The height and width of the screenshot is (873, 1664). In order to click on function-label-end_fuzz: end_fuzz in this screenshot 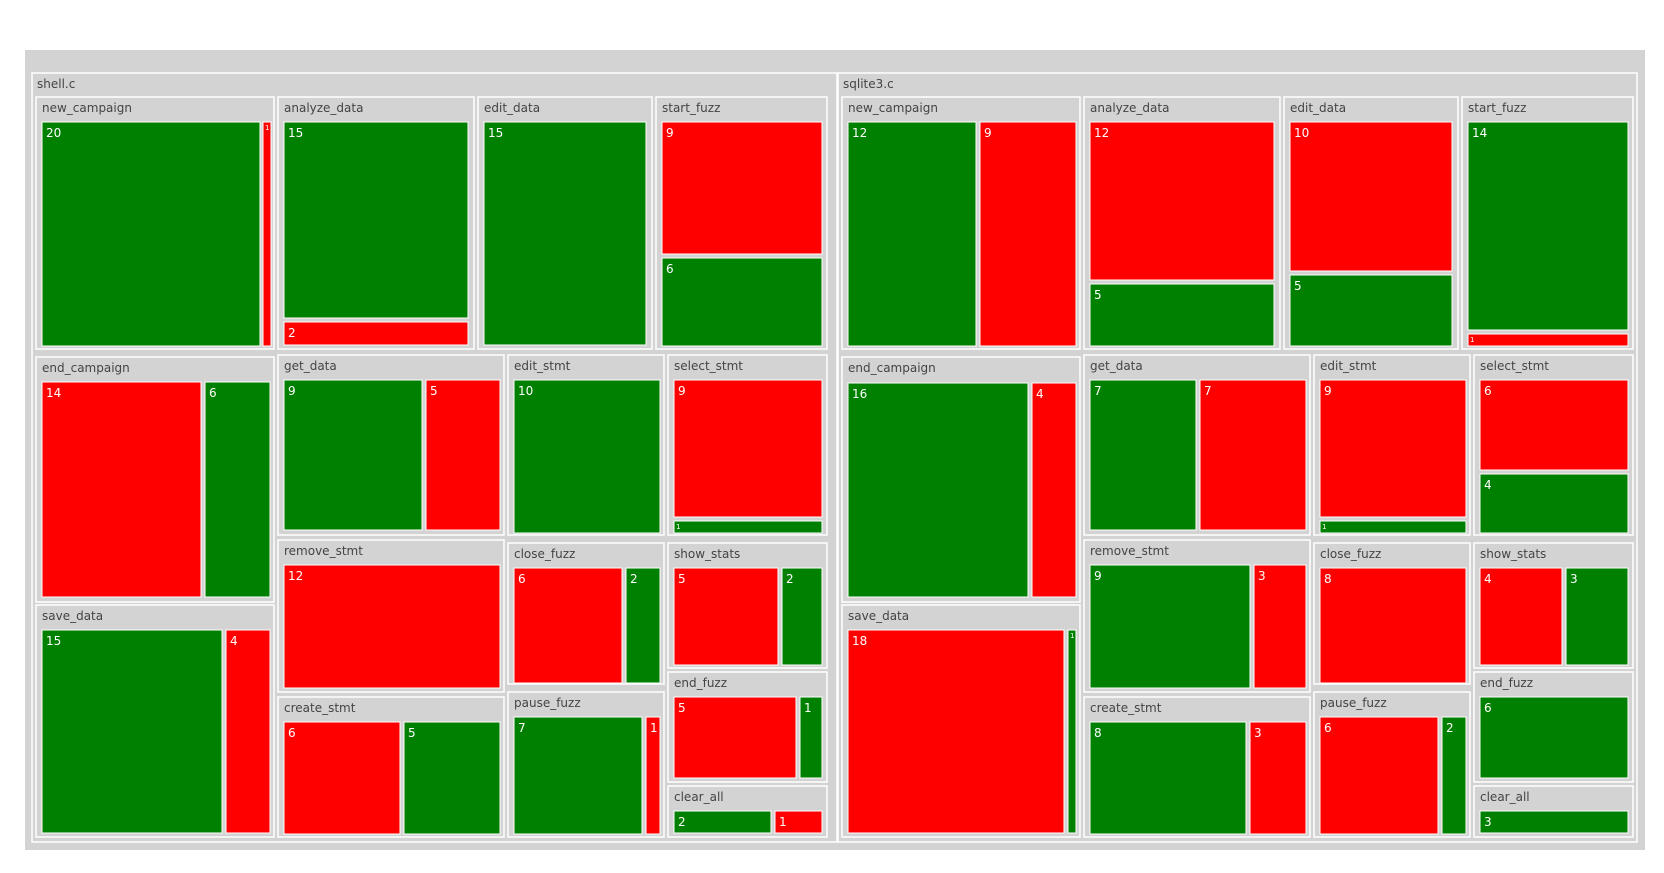, I will do `click(700, 683)`.